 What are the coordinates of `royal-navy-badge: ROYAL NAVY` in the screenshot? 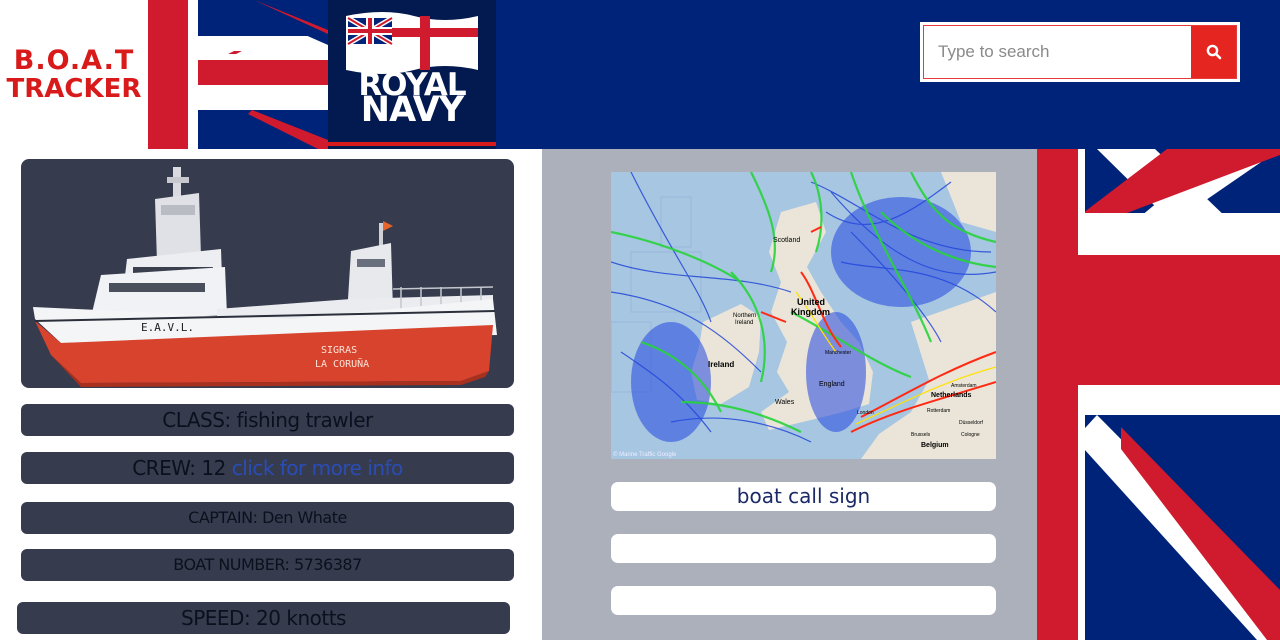 It's located at (412, 74).